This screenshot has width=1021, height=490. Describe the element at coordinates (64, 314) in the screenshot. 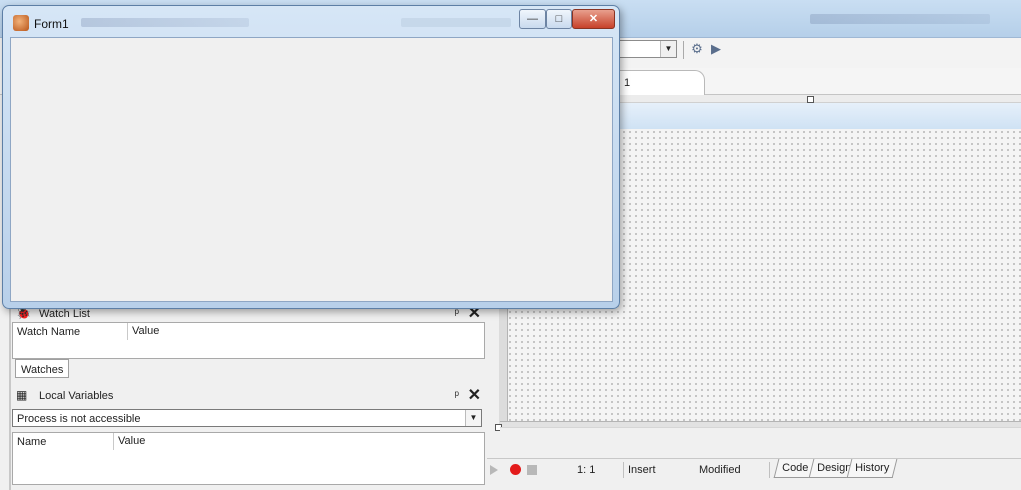

I see `watch-list-title: Watch List` at that location.